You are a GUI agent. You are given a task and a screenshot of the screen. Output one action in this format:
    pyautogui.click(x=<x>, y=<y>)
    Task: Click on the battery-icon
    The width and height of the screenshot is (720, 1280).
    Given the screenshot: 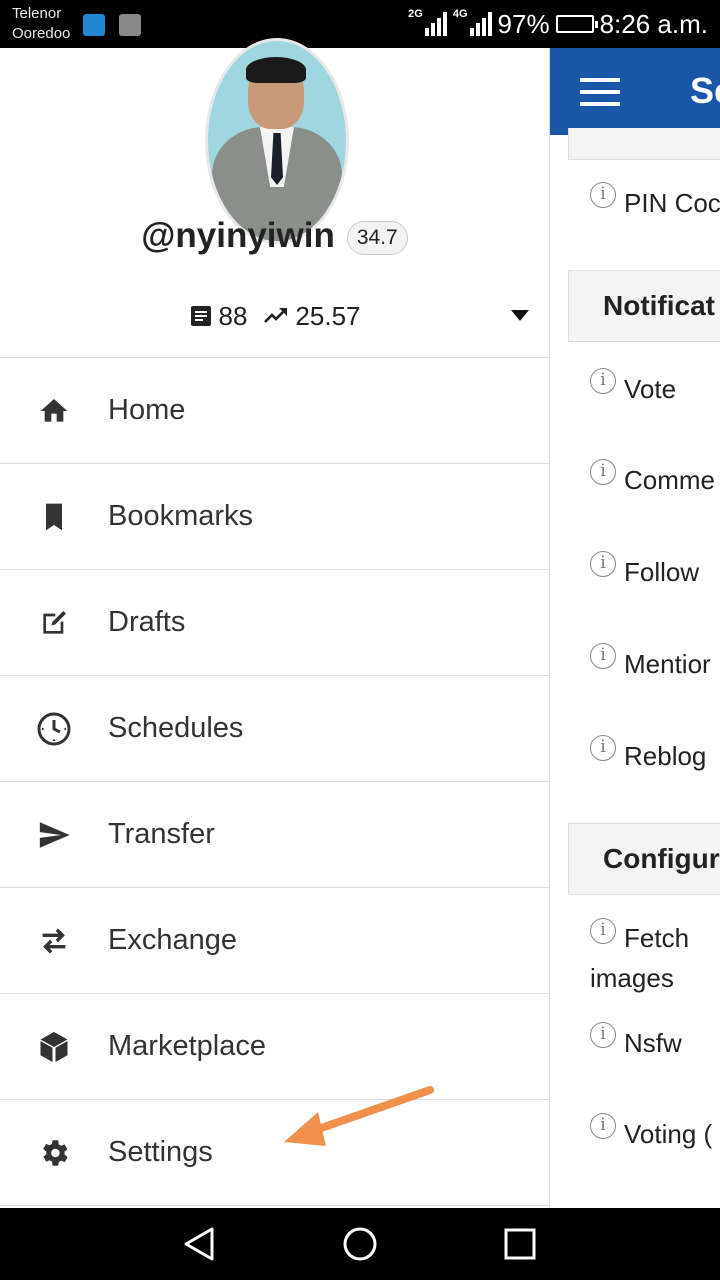 What is the action you would take?
    pyautogui.click(x=576, y=24)
    